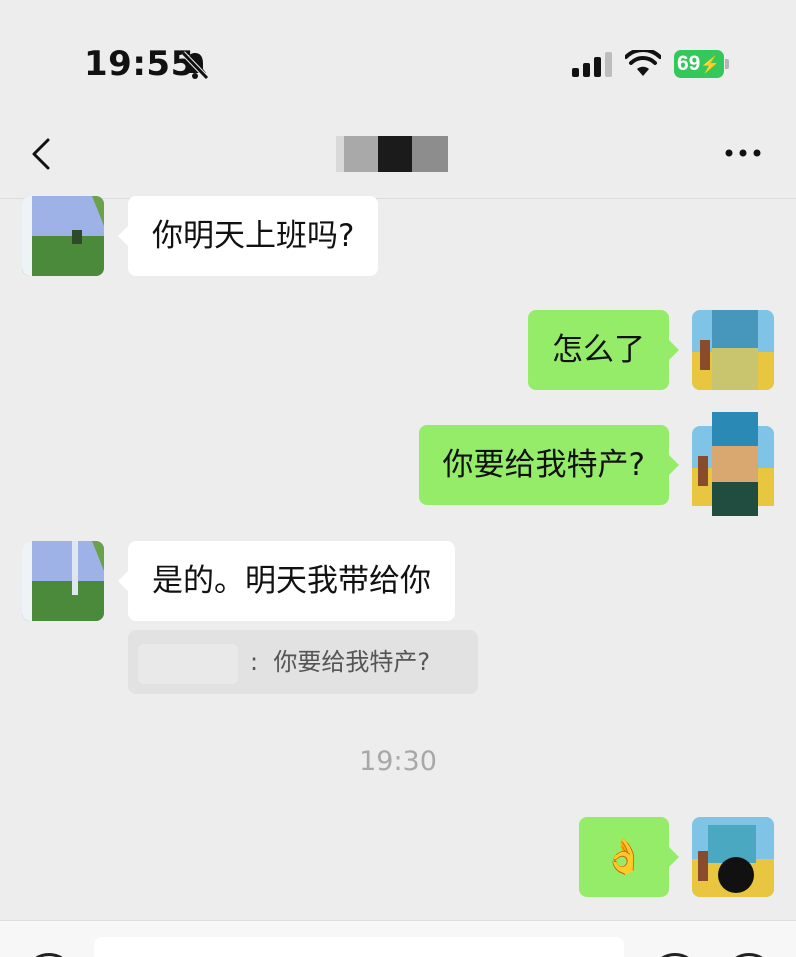 This screenshot has width=796, height=957. What do you see at coordinates (743, 153) in the screenshot?
I see `more-dots-icon` at bounding box center [743, 153].